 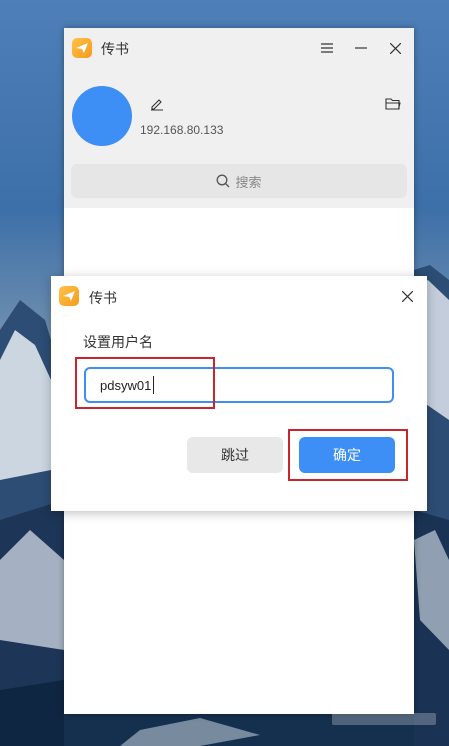 What do you see at coordinates (145, 383) in the screenshot?
I see `highlight-box-input` at bounding box center [145, 383].